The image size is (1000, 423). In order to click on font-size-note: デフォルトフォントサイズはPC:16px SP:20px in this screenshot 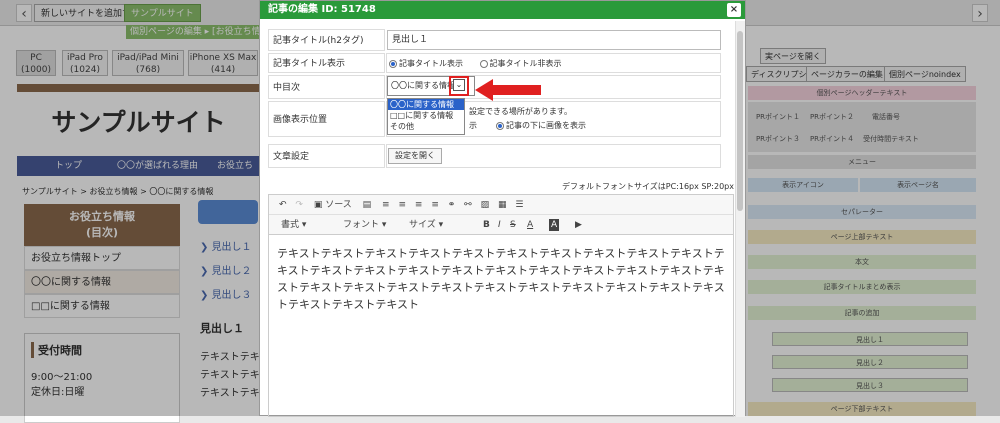, I will do `click(648, 186)`.